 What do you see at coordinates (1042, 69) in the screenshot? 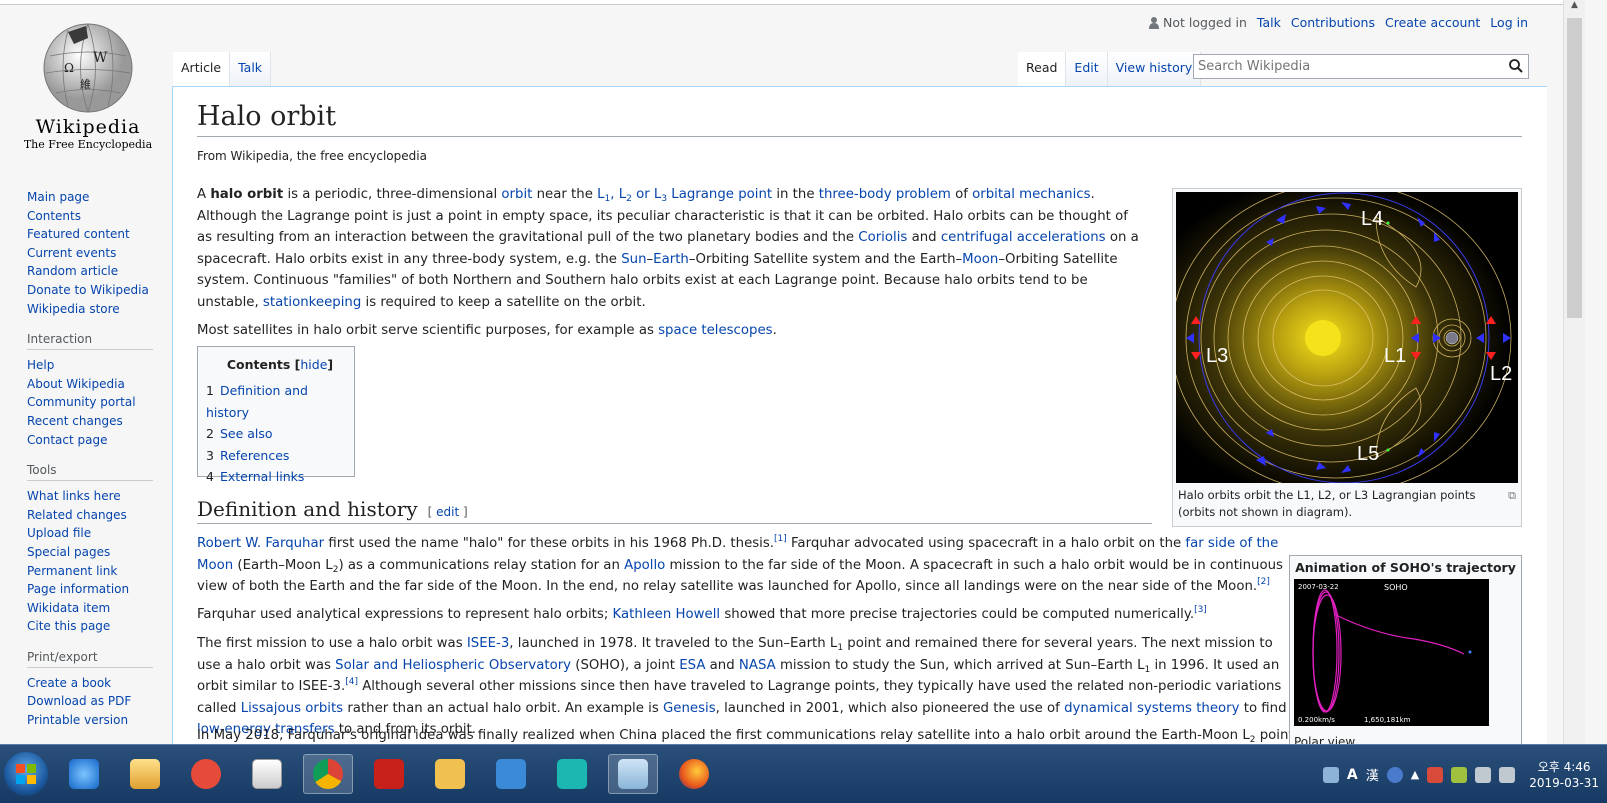
I see `tab-read: Read` at bounding box center [1042, 69].